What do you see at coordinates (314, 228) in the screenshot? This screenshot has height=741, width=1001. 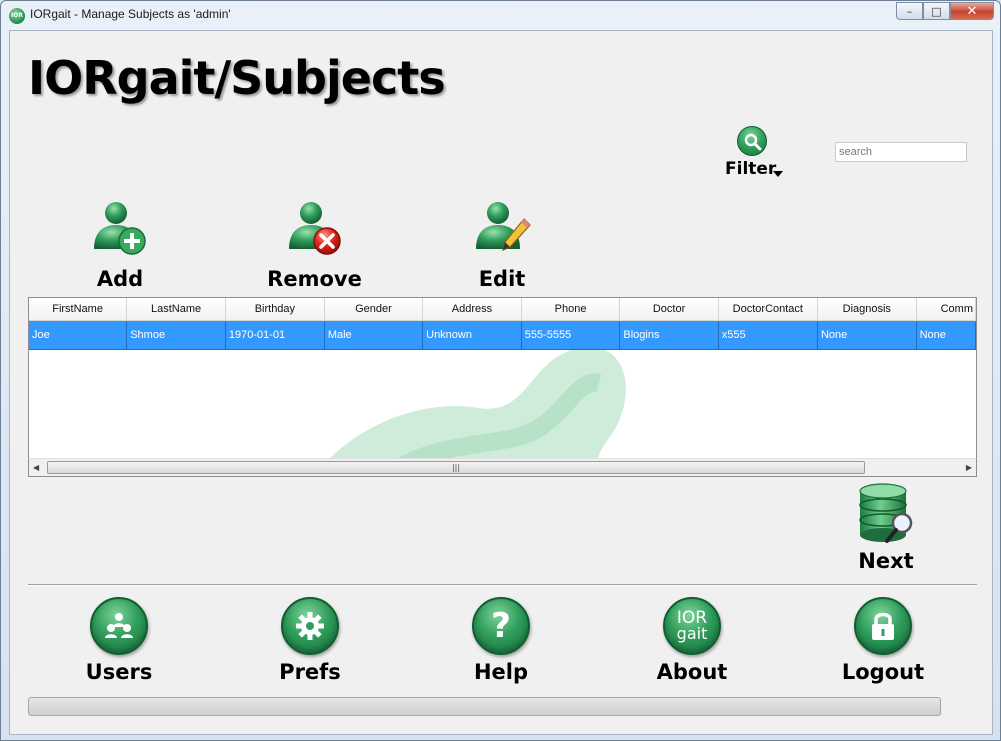 I see `remove-user-icon` at bounding box center [314, 228].